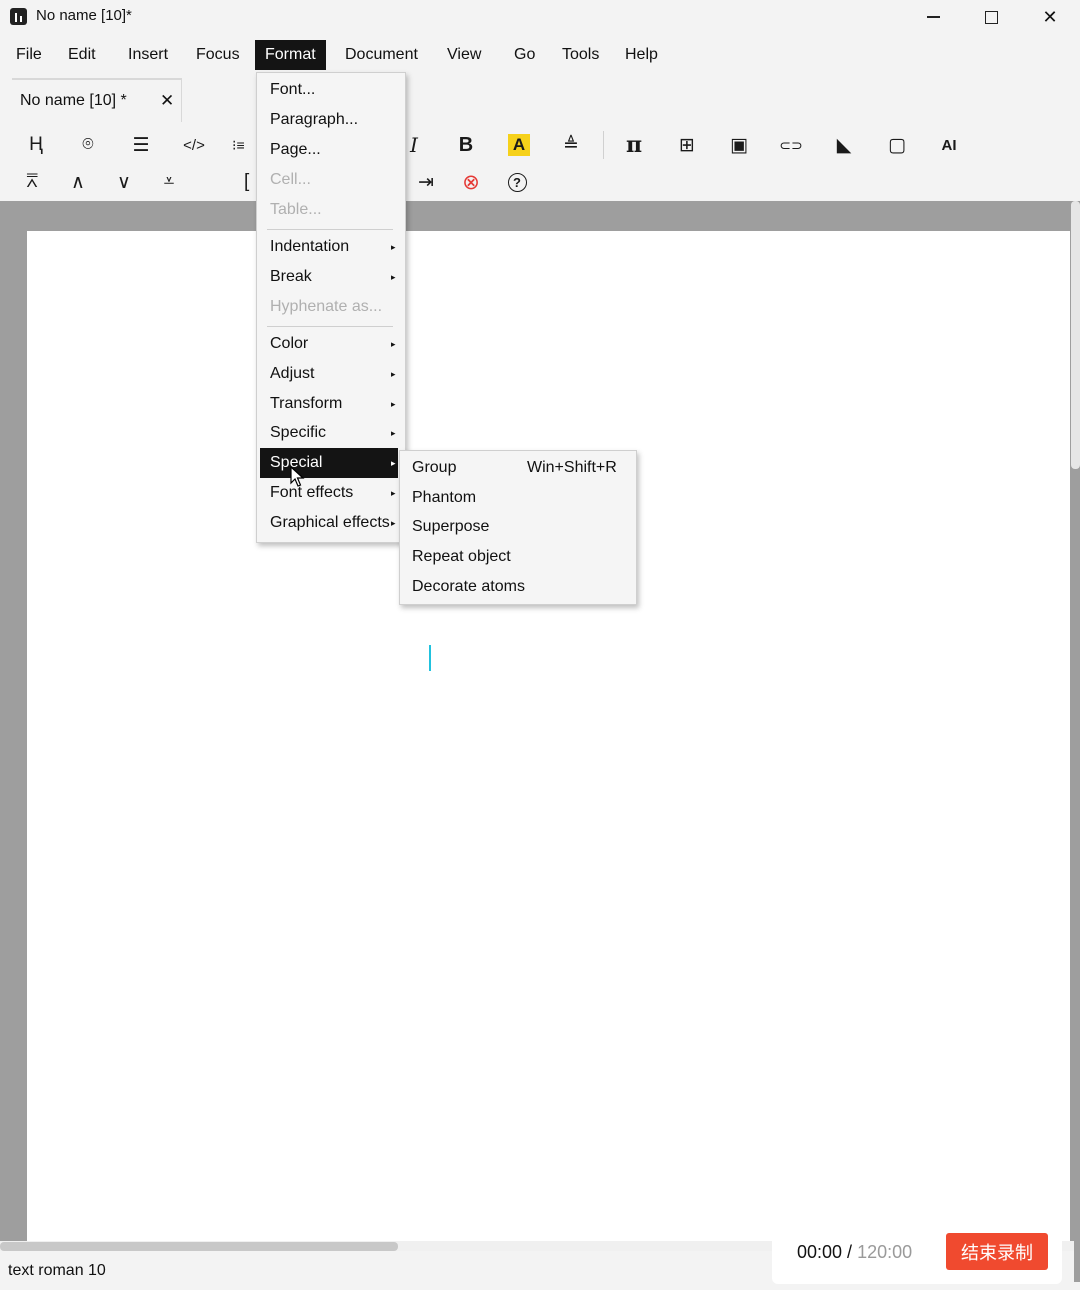 The height and width of the screenshot is (1290, 1080). Describe the element at coordinates (518, 557) in the screenshot. I see `special-menu-repeat-object: Repeat object` at that location.